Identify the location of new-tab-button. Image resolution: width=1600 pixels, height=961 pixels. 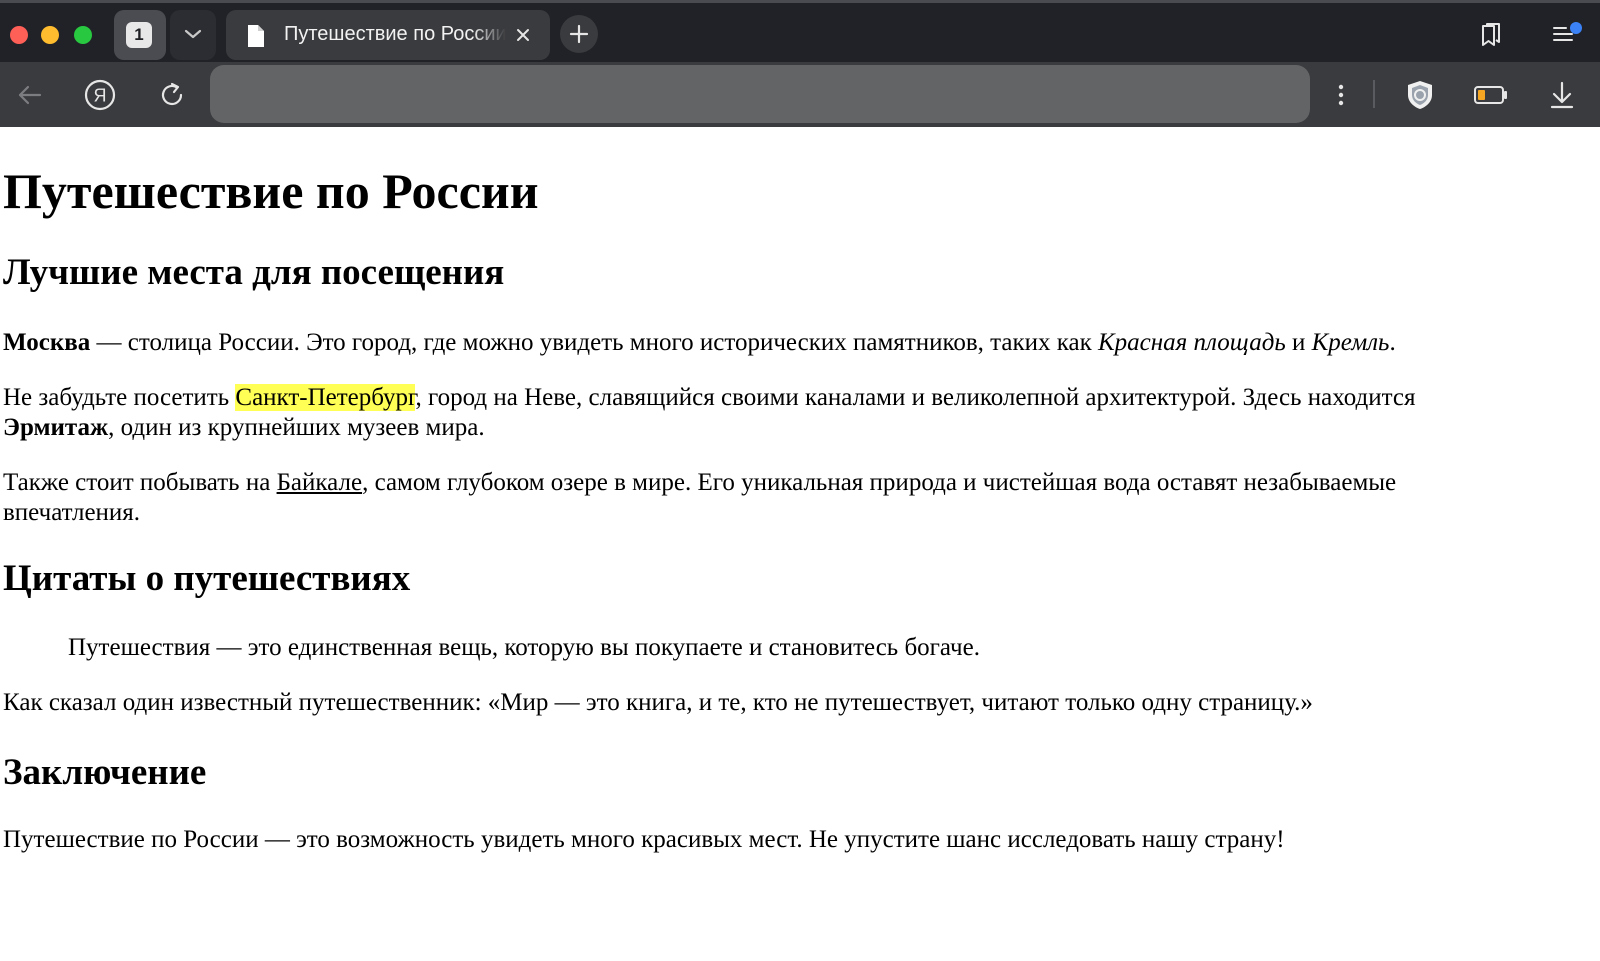
(579, 34).